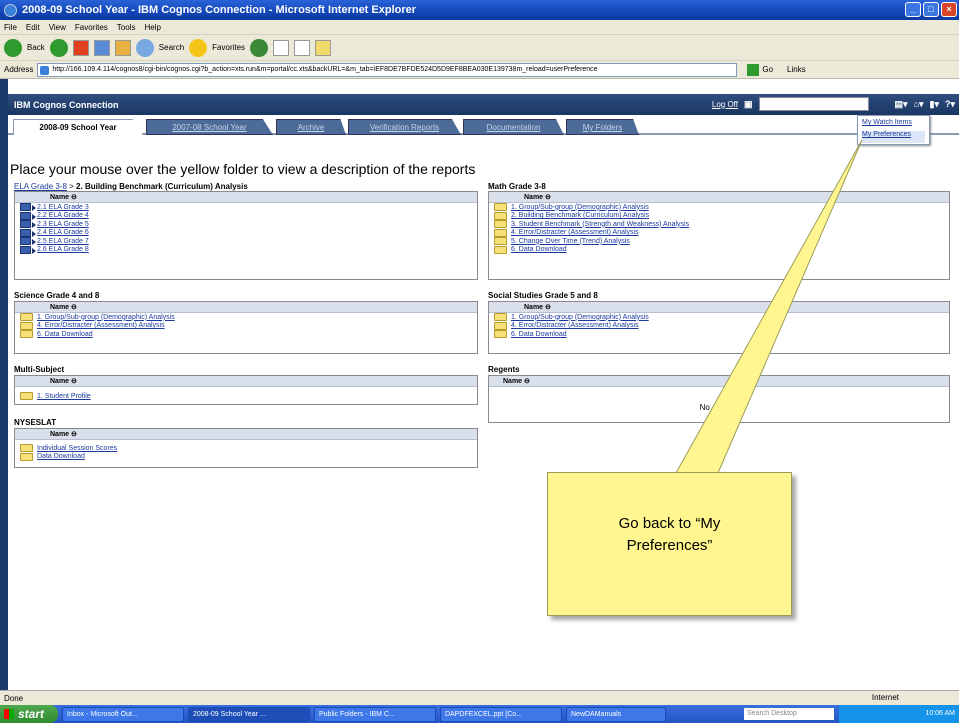  I want to click on home-menu-icon: ⌂▾, so click(919, 104).